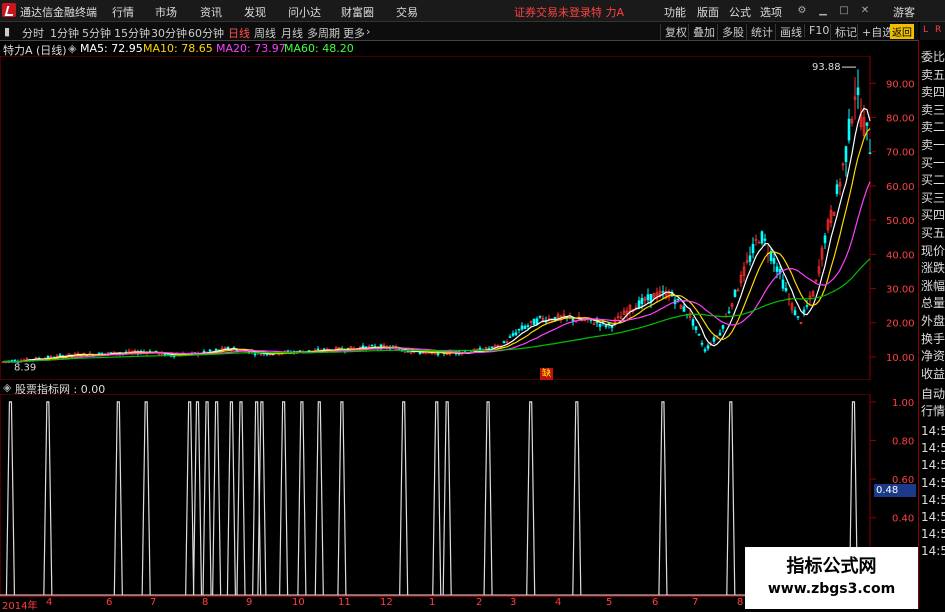 The height and width of the screenshot is (612, 945). What do you see at coordinates (239, 33) in the screenshot?
I see `period-daily: 日线` at bounding box center [239, 33].